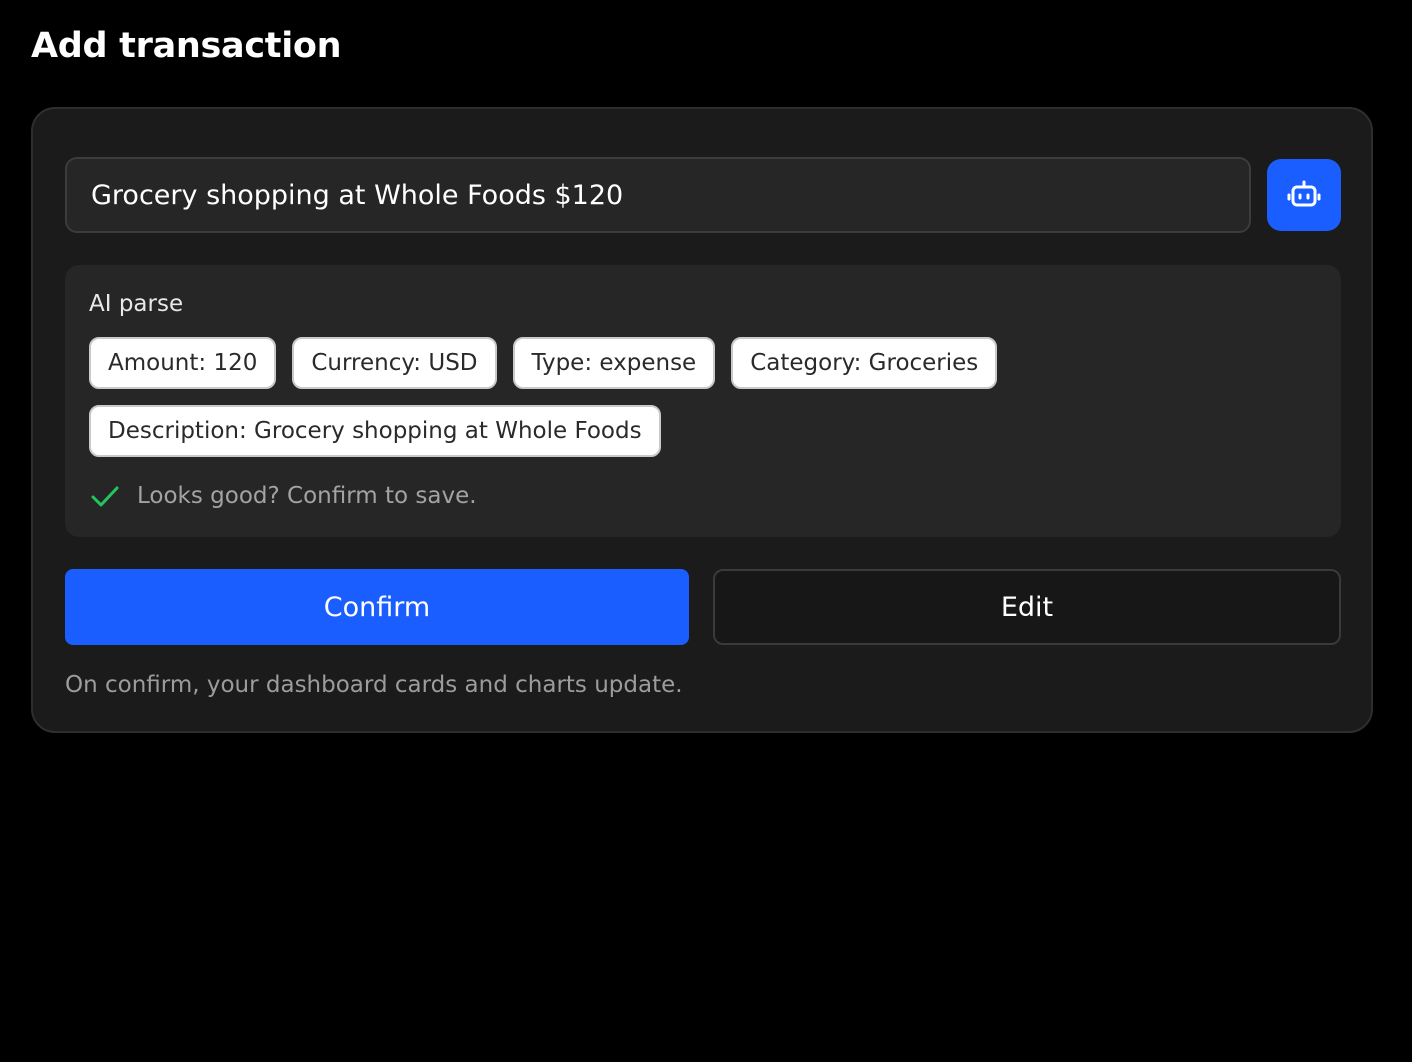 This screenshot has height=1062, width=1412. I want to click on robot-icon, so click(1304, 193).